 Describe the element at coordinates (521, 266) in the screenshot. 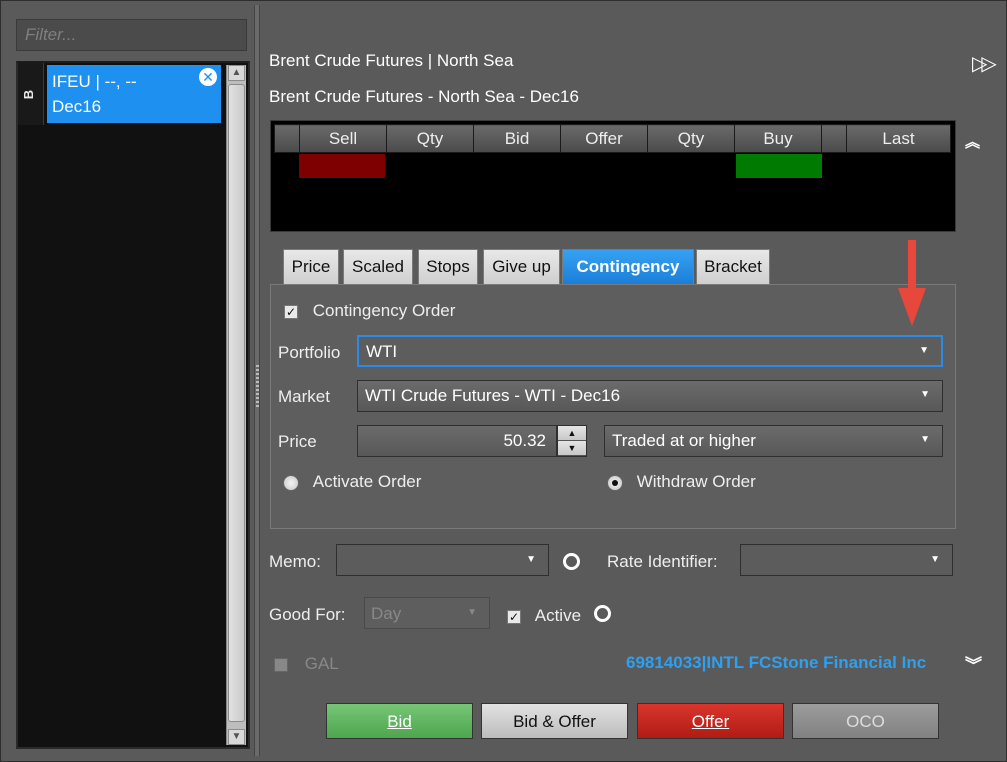

I see `tab-give-up: Give up` at that location.